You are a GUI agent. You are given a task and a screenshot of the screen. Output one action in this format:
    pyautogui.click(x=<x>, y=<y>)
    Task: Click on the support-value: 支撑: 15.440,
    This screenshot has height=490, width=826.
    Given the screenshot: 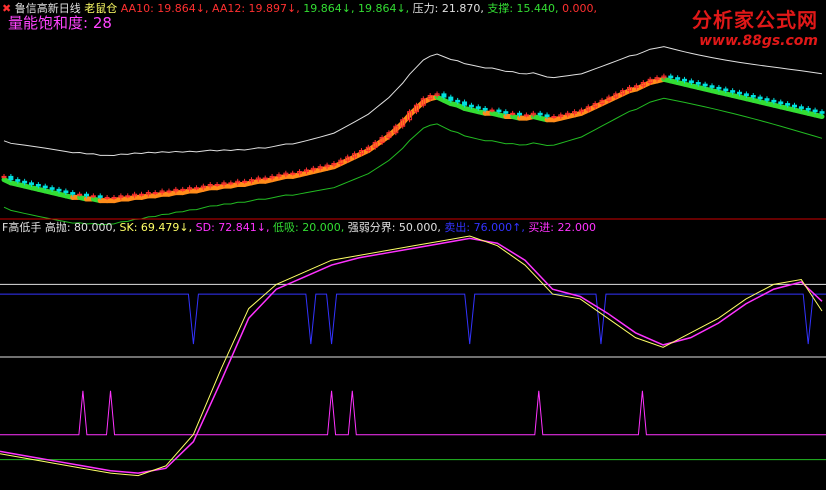 What is the action you would take?
    pyautogui.click(x=523, y=8)
    